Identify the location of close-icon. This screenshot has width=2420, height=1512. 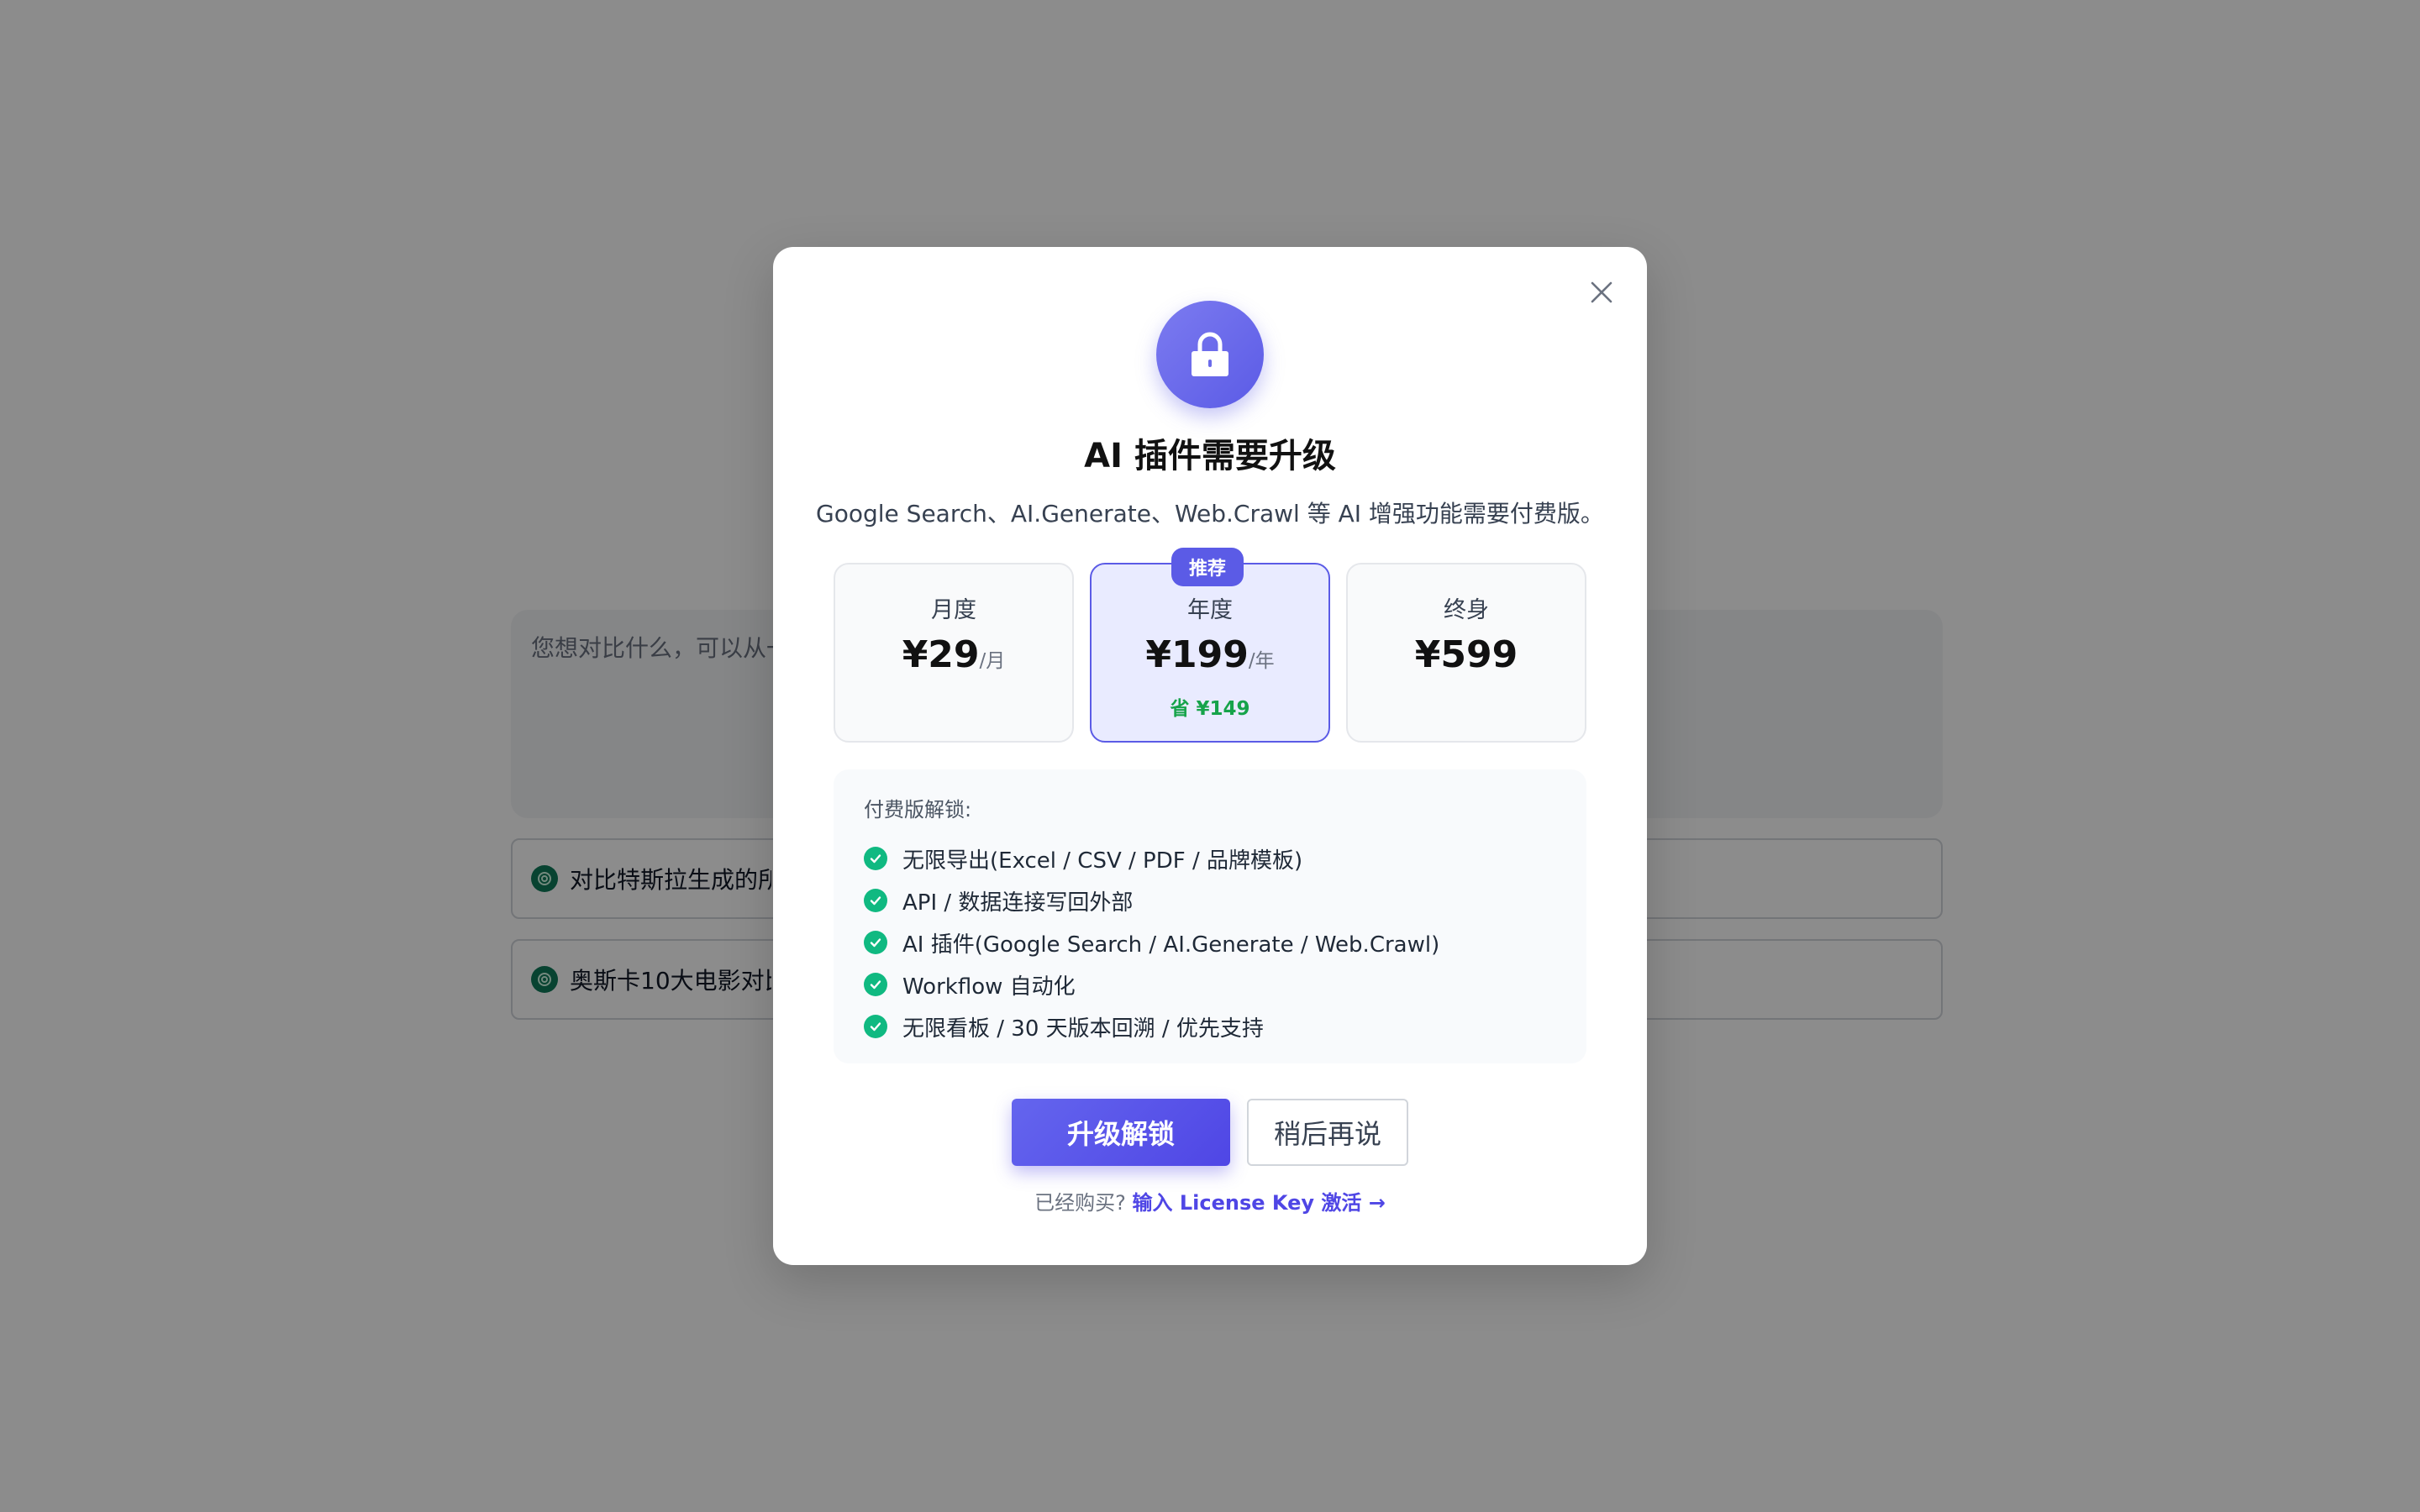
(1601, 292).